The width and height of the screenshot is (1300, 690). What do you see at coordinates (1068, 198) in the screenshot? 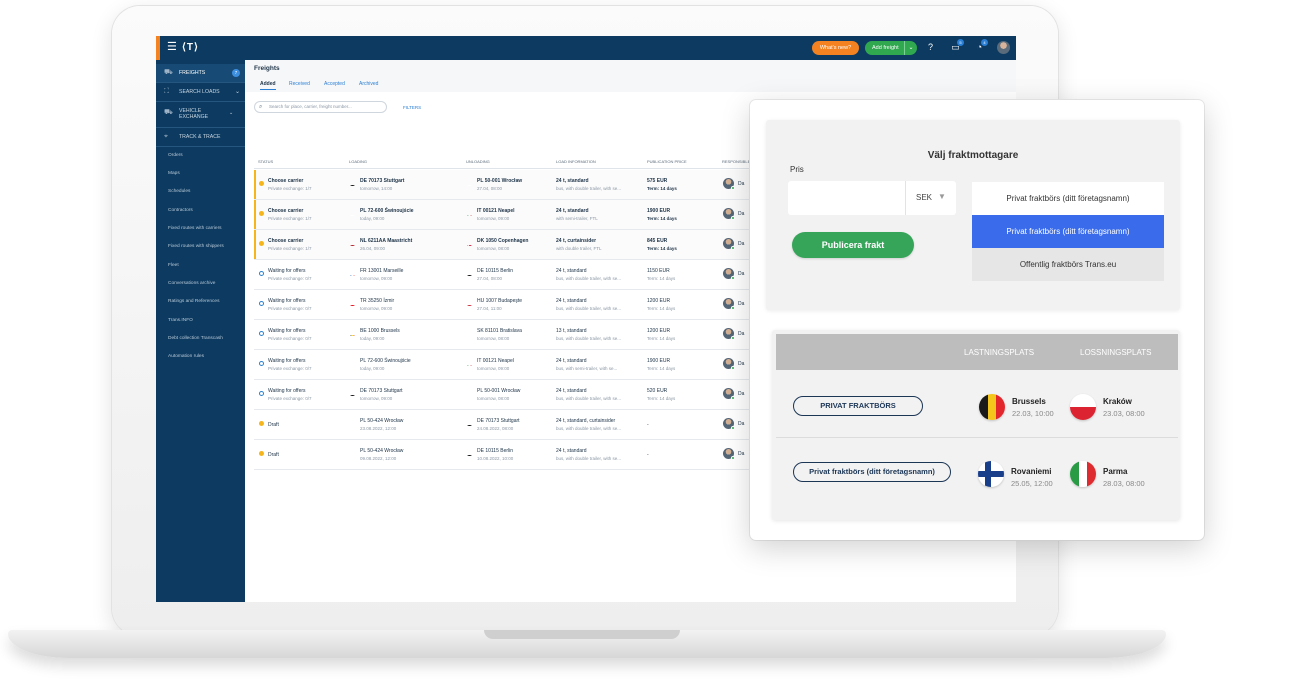
I see `option-private-exchange: Privat fraktbörs (ditt företagsnamn)` at bounding box center [1068, 198].